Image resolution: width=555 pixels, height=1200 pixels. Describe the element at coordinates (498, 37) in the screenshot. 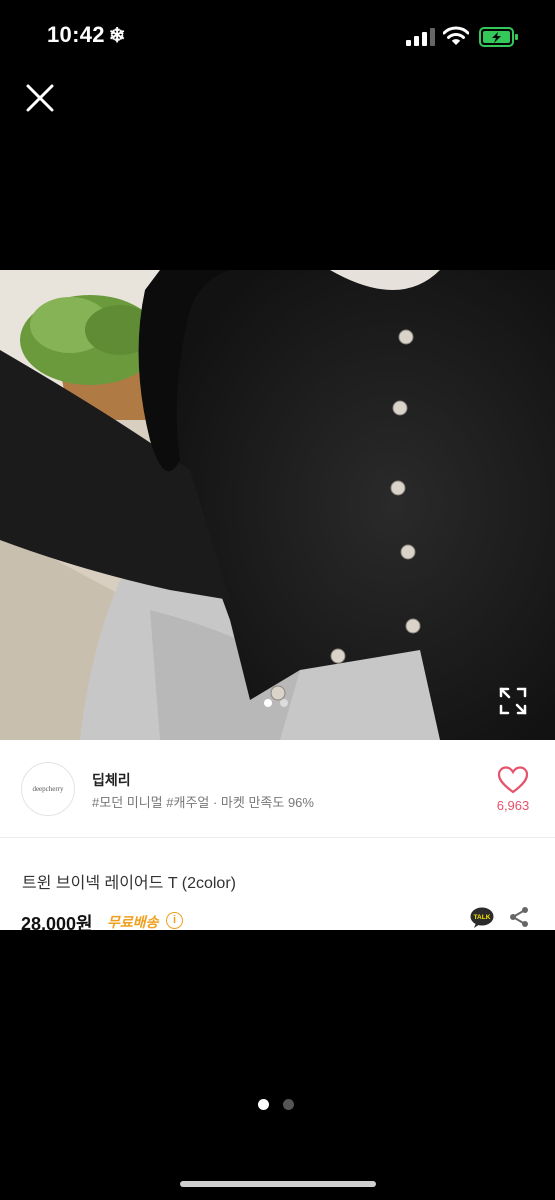

I see `battery-charging-icon` at that location.